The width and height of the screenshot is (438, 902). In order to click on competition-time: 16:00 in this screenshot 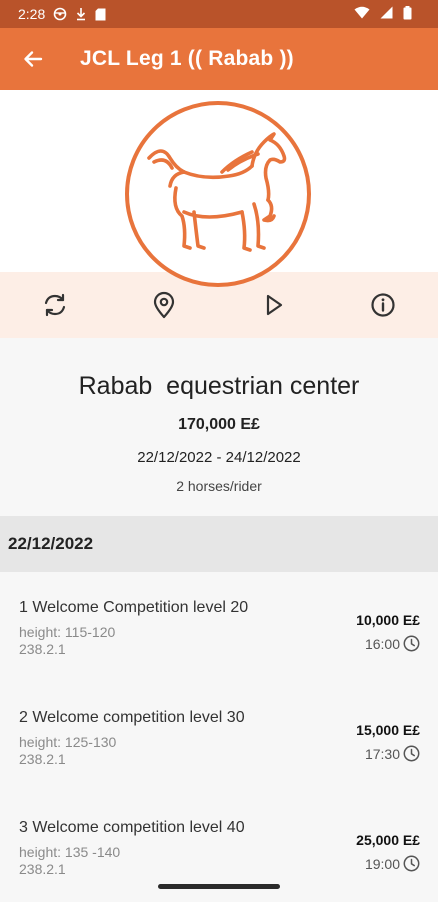, I will do `click(392, 643)`.